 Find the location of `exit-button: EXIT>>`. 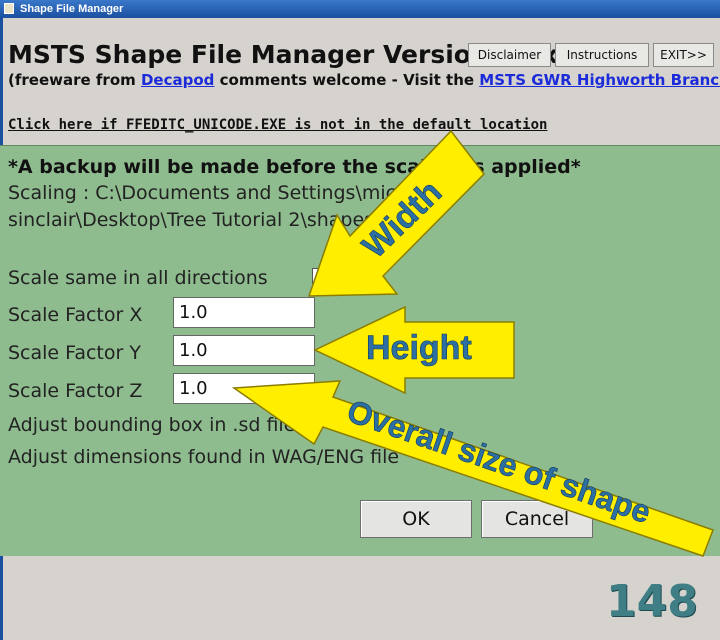

exit-button: EXIT>> is located at coordinates (683, 55).